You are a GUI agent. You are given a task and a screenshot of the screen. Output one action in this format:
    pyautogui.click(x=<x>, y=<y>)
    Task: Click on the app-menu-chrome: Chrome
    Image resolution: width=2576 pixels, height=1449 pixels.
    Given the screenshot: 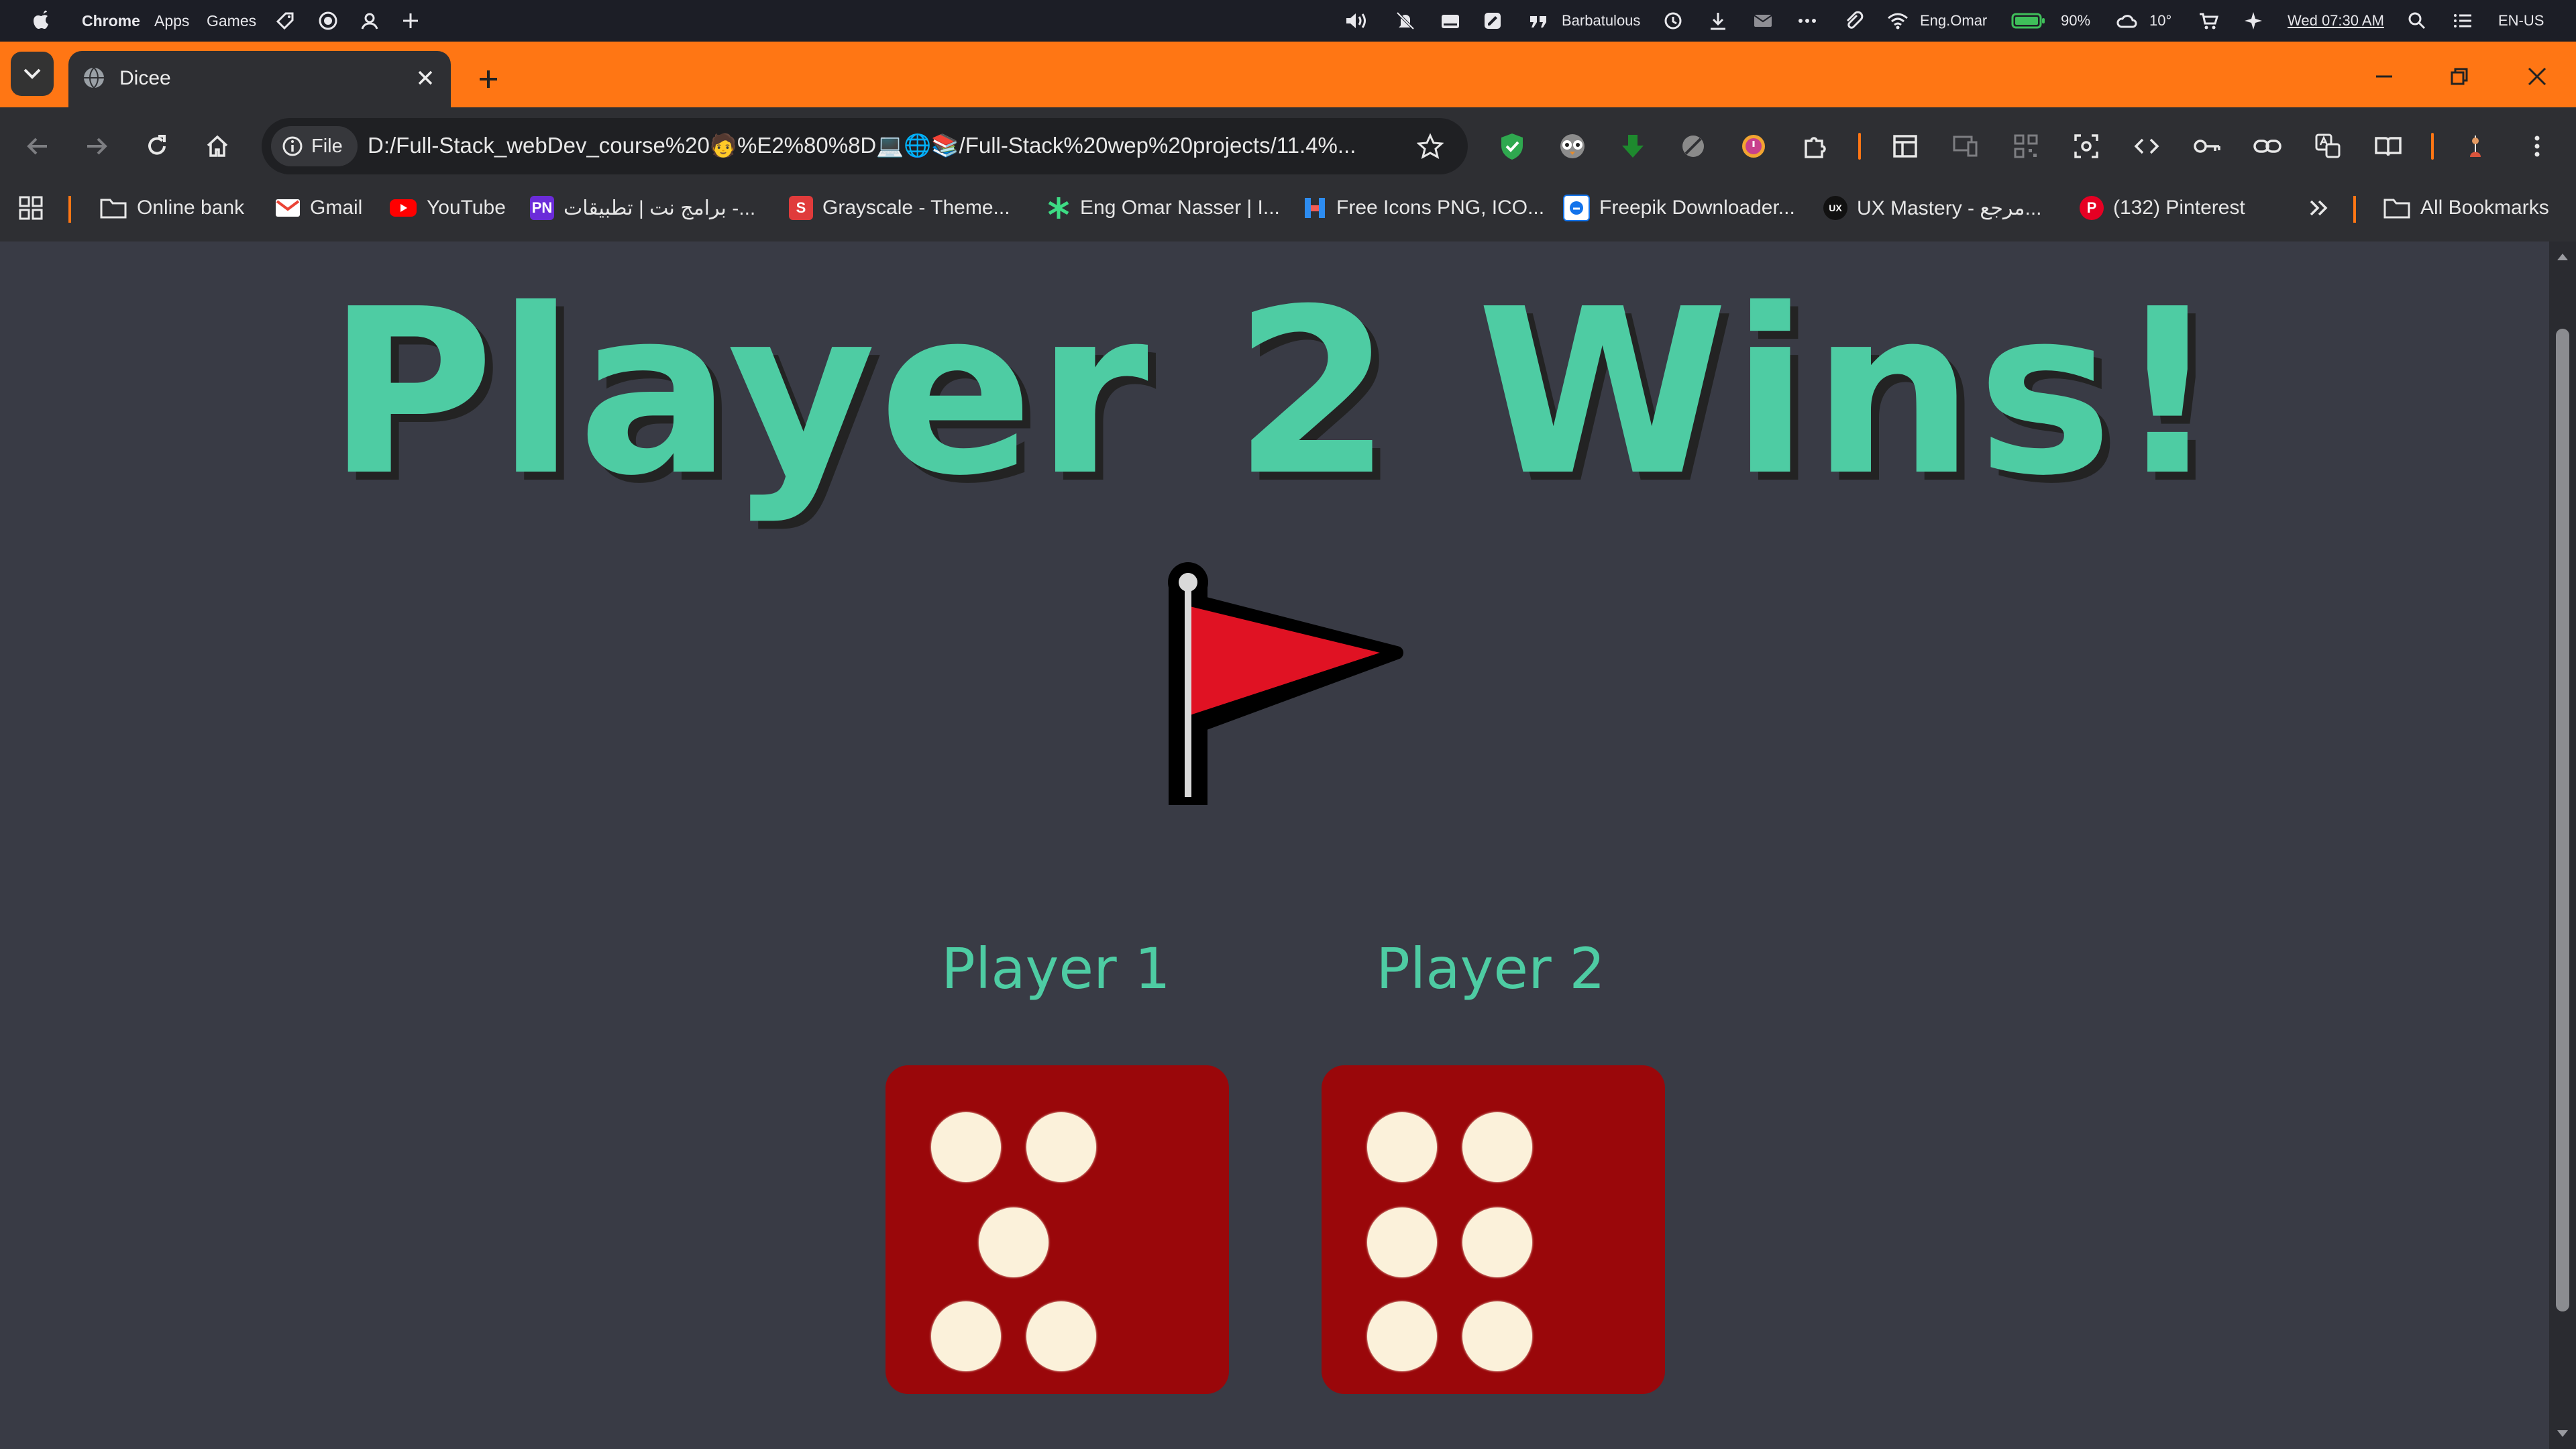 What is the action you would take?
    pyautogui.click(x=111, y=21)
    